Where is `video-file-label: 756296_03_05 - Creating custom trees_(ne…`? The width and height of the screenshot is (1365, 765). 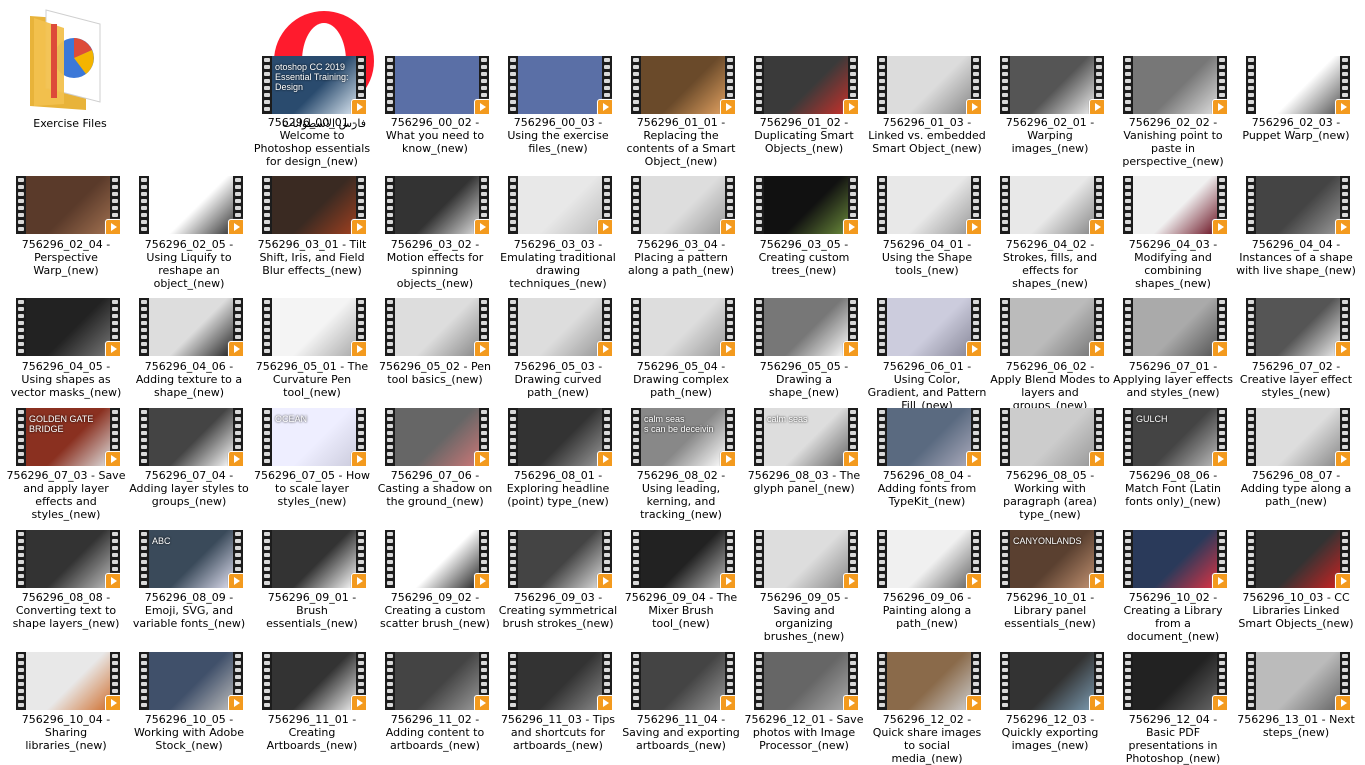
video-file-label: 756296_03_05 - Creating custom trees_(ne… is located at coordinates (804, 257).